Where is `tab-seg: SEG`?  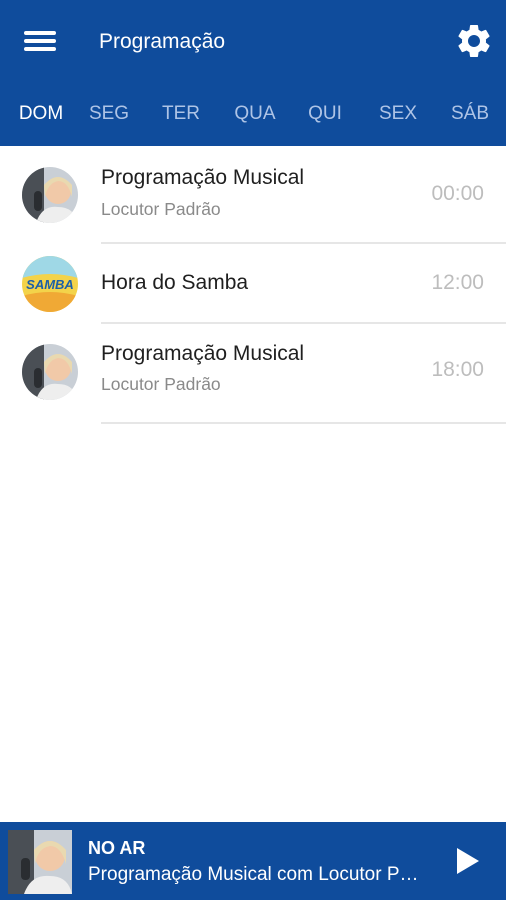 tab-seg: SEG is located at coordinates (109, 114).